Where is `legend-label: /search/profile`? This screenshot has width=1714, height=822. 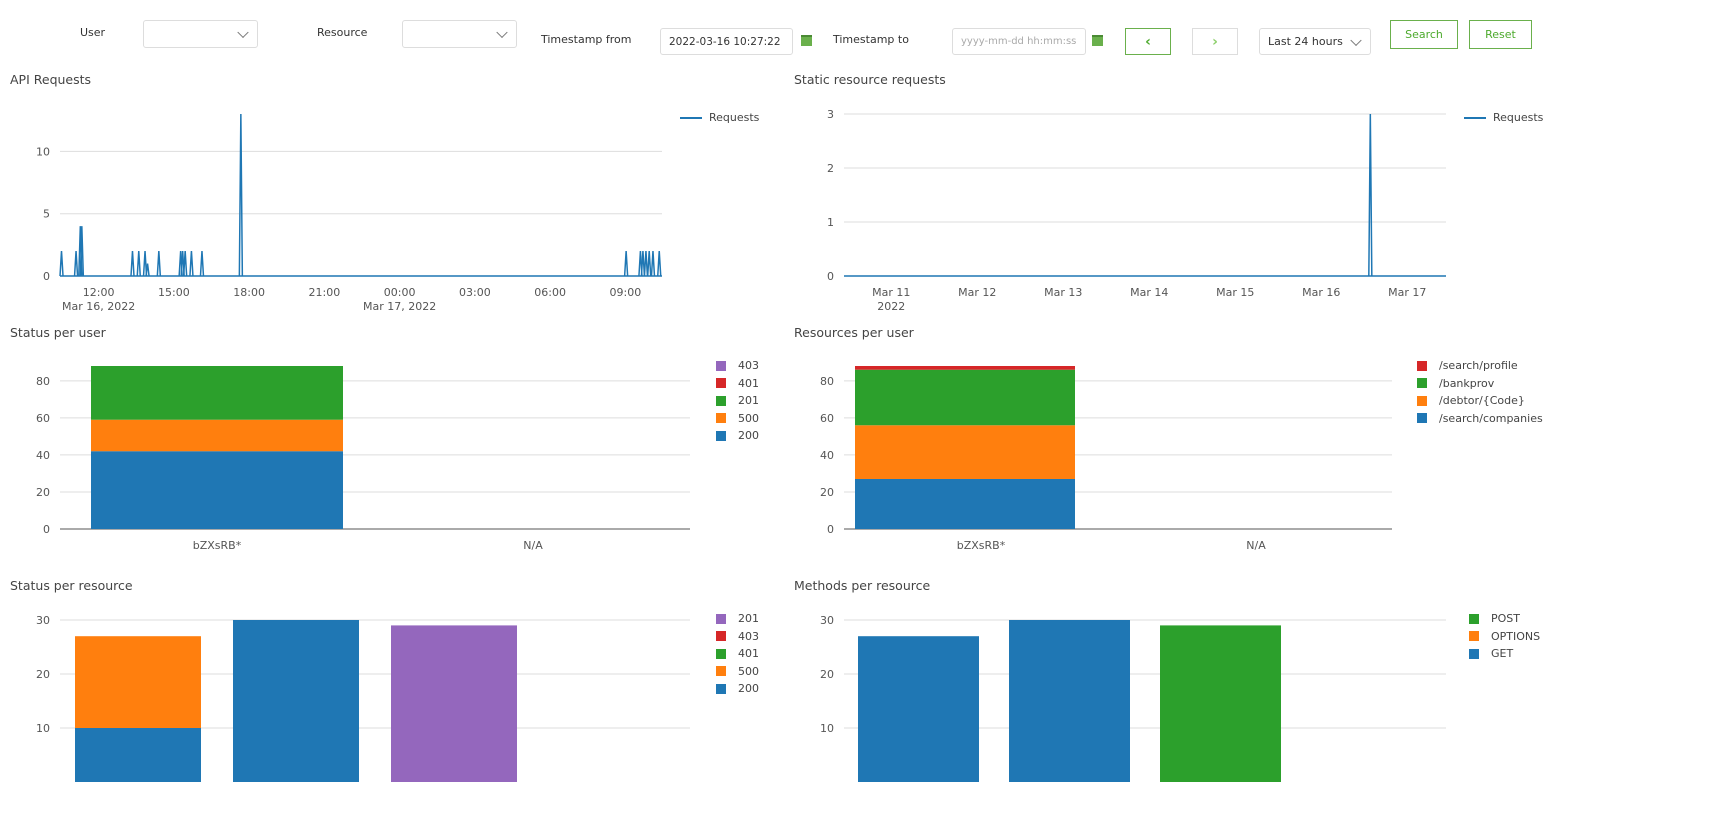 legend-label: /search/profile is located at coordinates (1478, 365).